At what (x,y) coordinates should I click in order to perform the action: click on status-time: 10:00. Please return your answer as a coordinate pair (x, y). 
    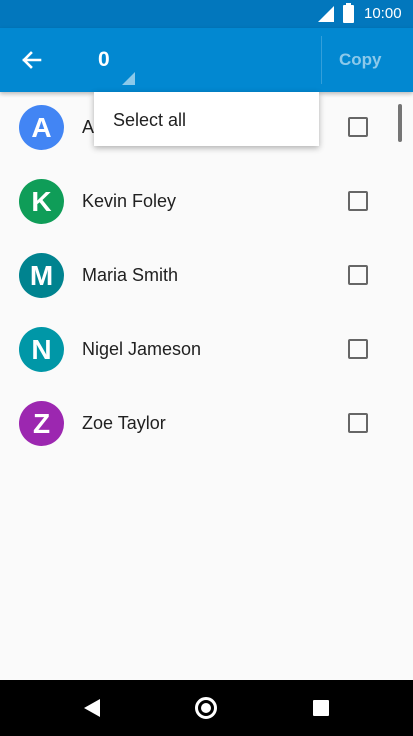
    Looking at the image, I should click on (383, 13).